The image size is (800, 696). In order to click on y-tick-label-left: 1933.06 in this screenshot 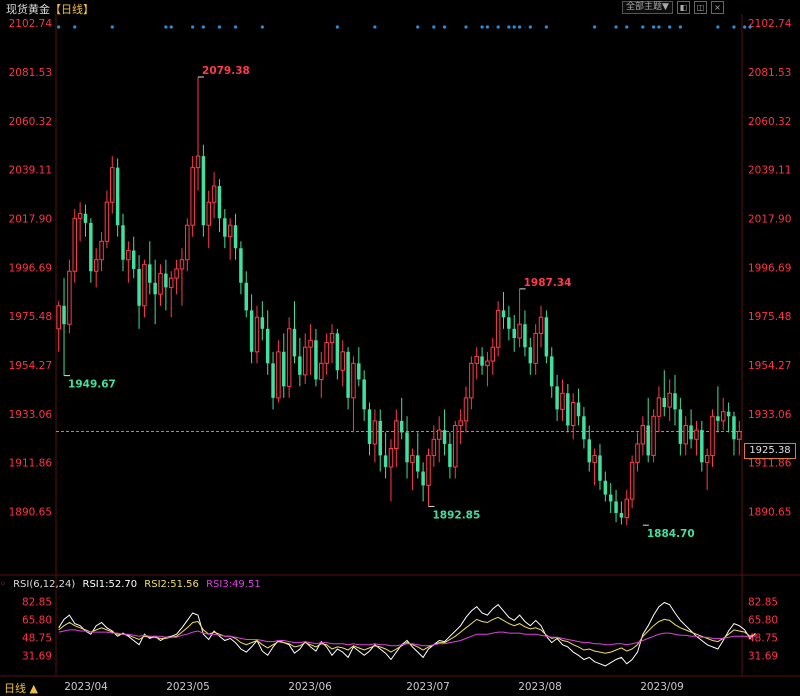, I will do `click(31, 415)`.